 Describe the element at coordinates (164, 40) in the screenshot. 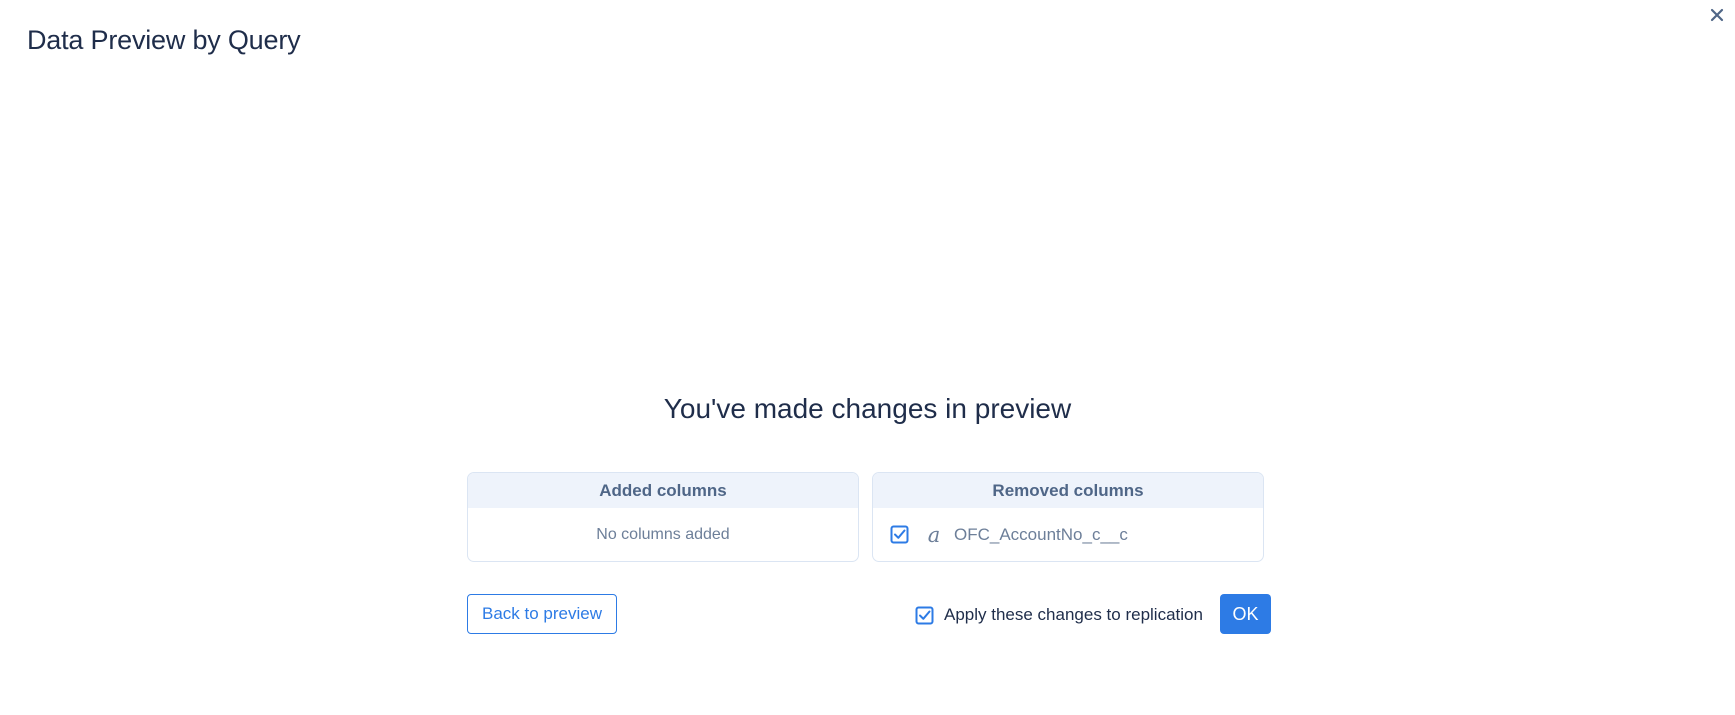

I see `dialog-title: Data Preview by Query` at that location.